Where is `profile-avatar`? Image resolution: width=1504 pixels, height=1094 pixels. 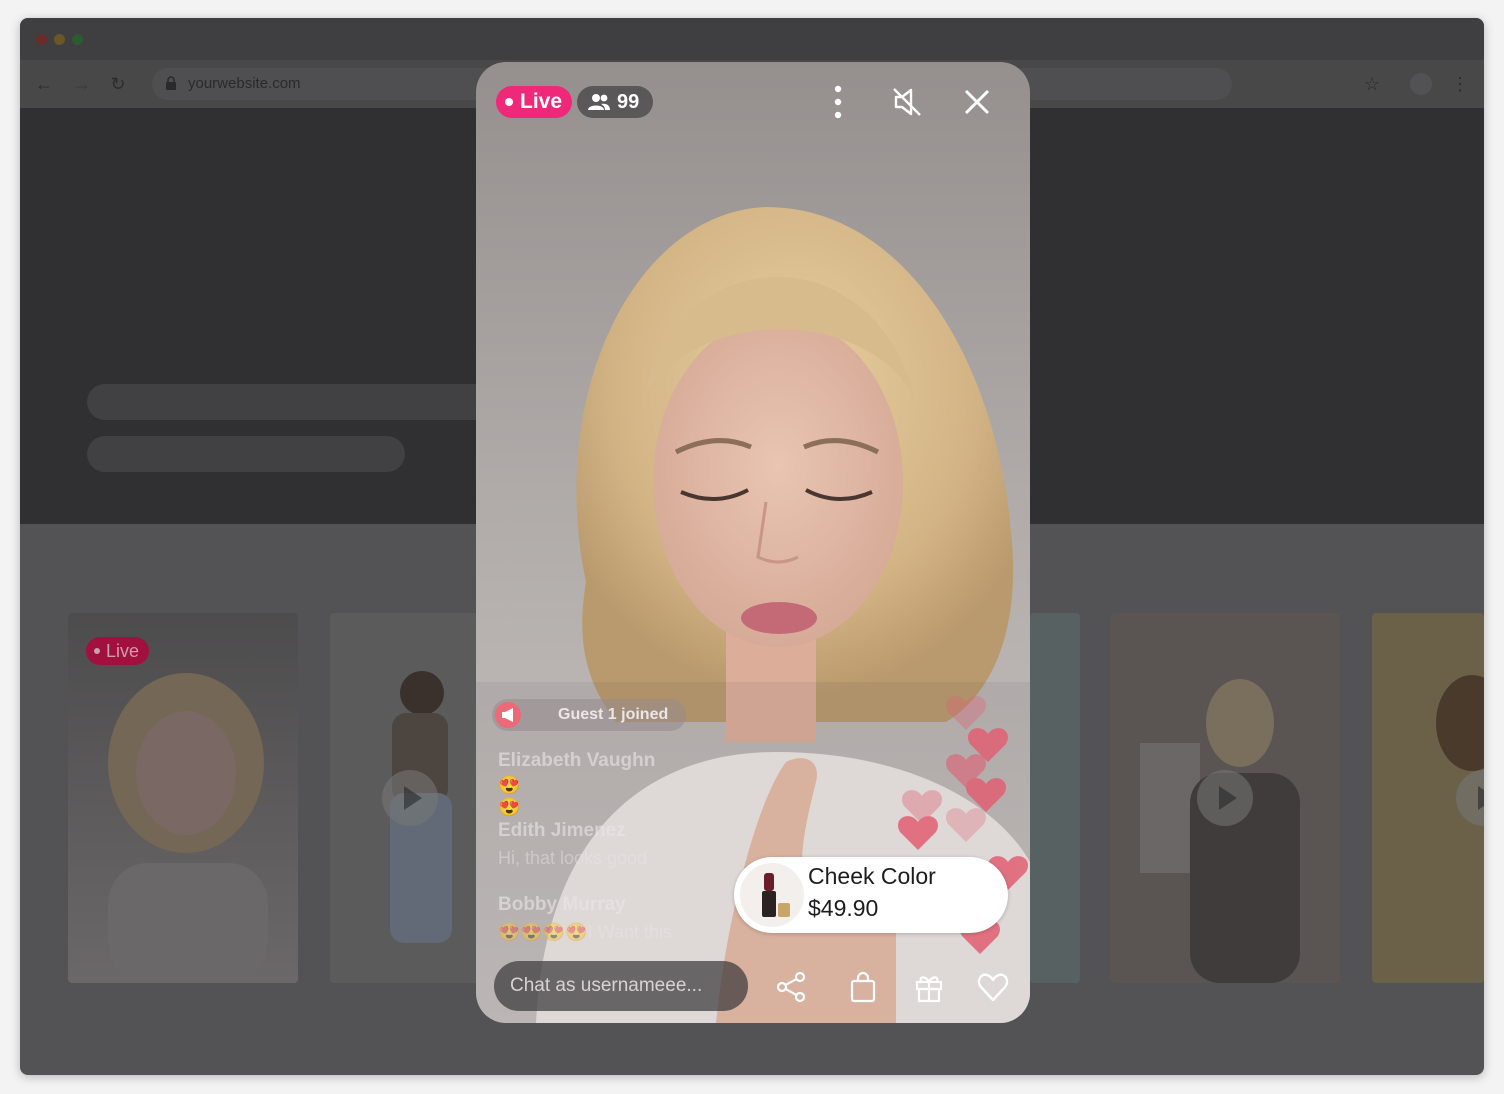 profile-avatar is located at coordinates (1421, 84).